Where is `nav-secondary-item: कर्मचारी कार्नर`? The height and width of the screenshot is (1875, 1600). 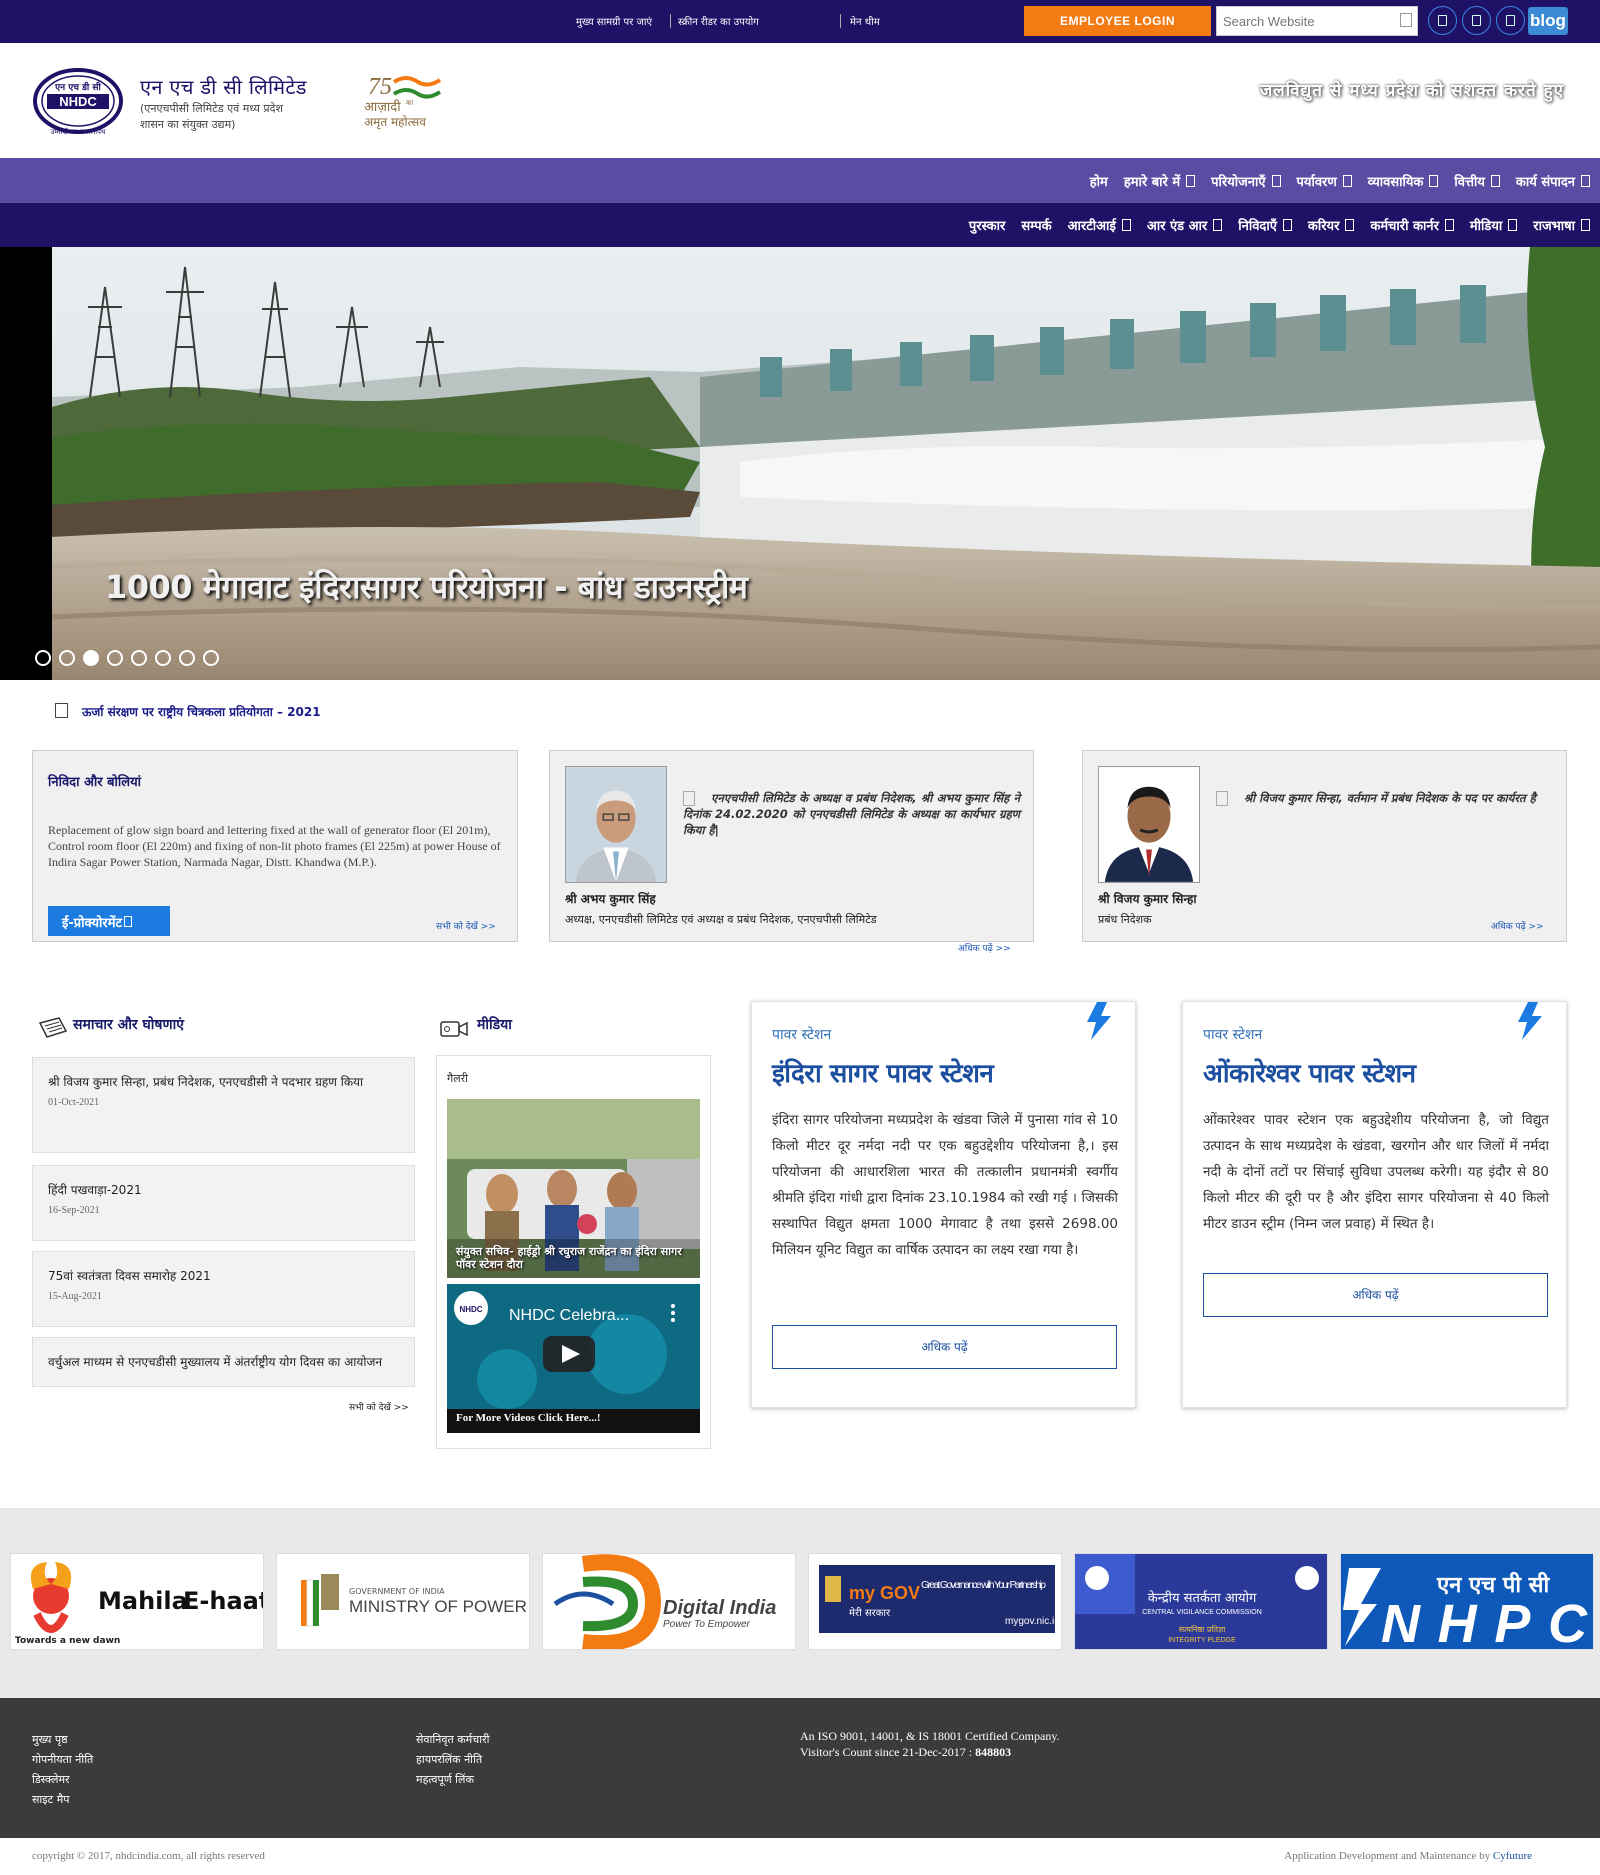 nav-secondary-item: कर्मचारी कार्नर is located at coordinates (1412, 225).